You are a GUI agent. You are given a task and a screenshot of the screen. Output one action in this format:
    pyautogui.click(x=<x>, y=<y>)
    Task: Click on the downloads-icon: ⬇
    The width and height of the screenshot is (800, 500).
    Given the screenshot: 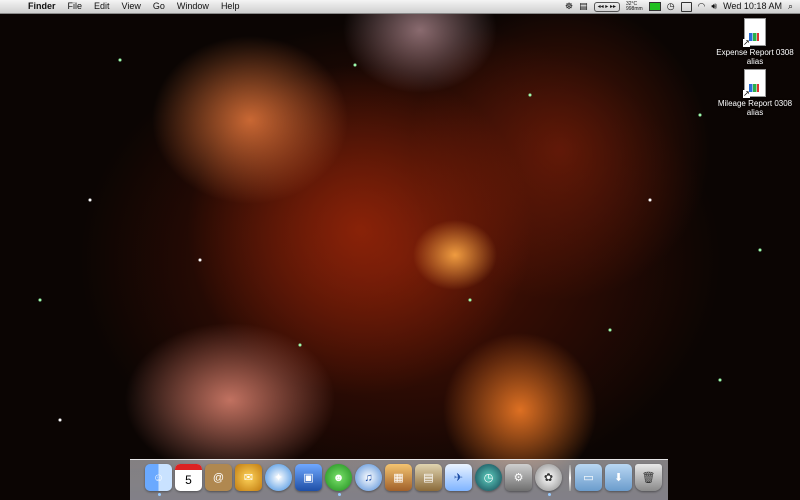 What is the action you would take?
    pyautogui.click(x=618, y=477)
    